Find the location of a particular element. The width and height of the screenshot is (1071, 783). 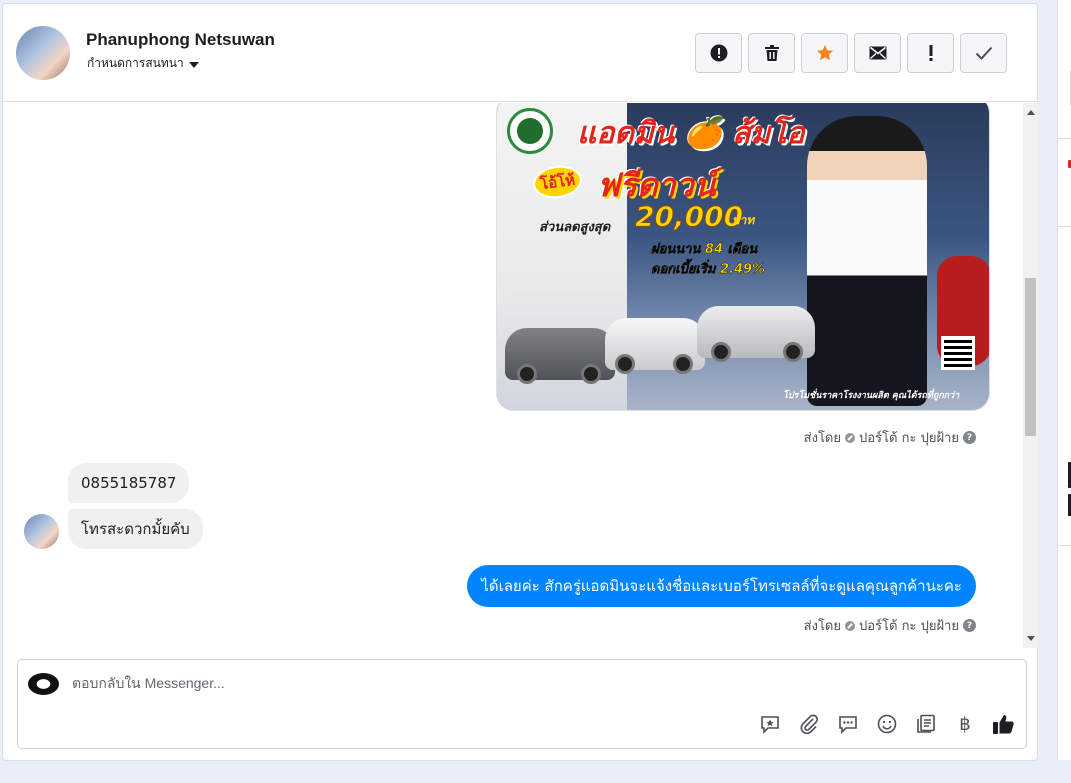

report-button is located at coordinates (718, 53).